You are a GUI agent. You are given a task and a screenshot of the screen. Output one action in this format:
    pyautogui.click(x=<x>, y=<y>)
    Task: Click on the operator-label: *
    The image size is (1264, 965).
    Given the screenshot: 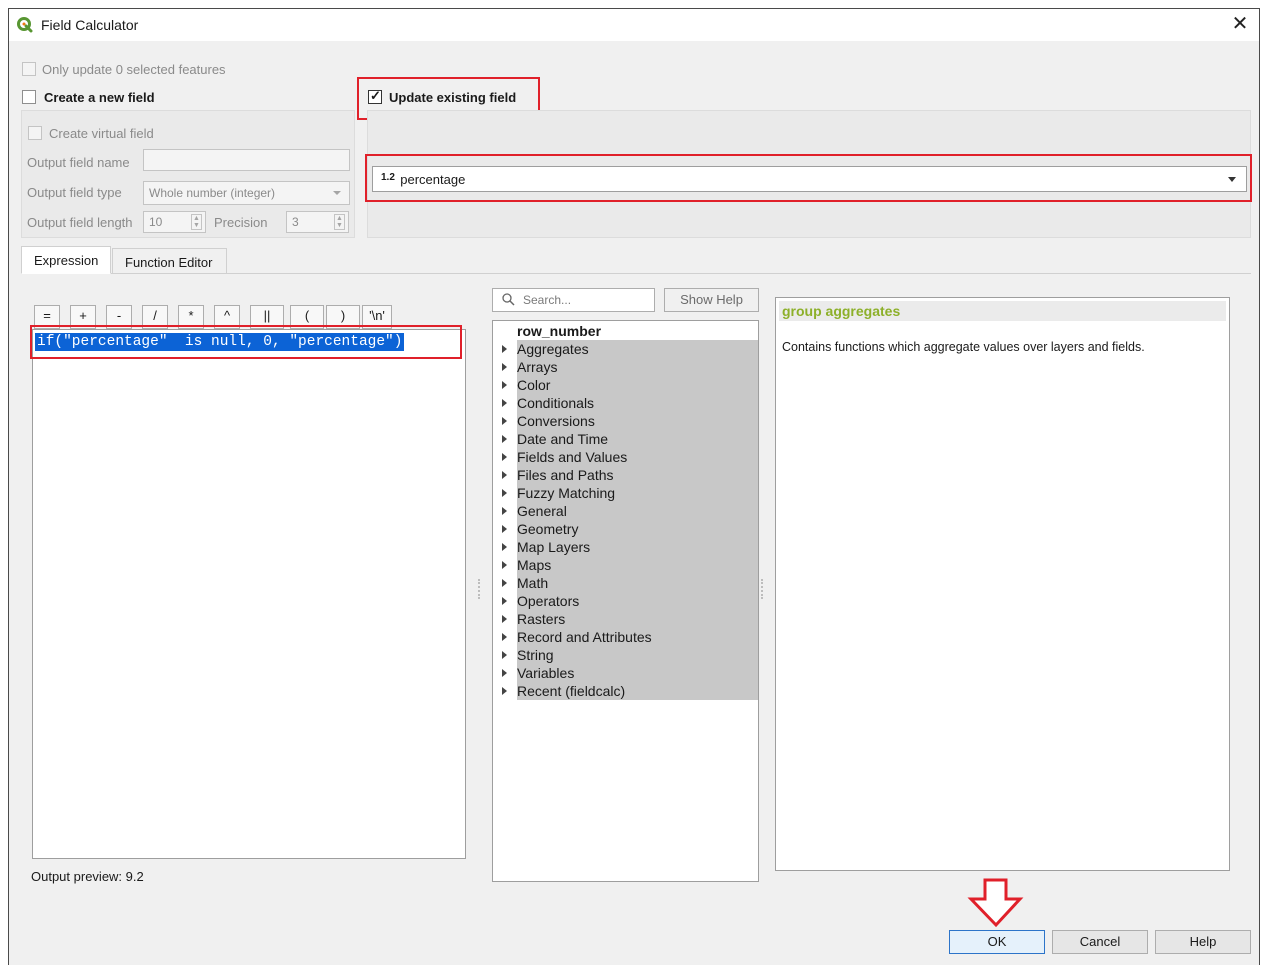 What is the action you would take?
    pyautogui.click(x=191, y=315)
    